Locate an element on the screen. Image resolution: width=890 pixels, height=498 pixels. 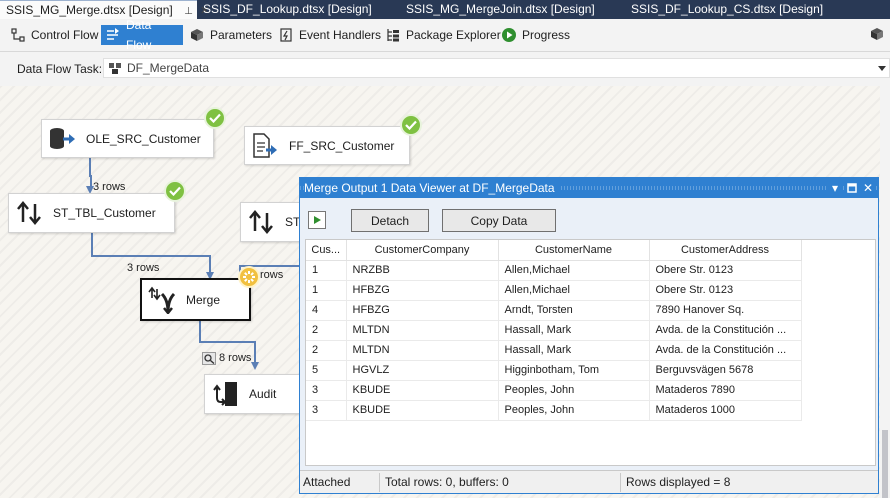
parameters-tab: Parameters is located at coordinates (230, 35).